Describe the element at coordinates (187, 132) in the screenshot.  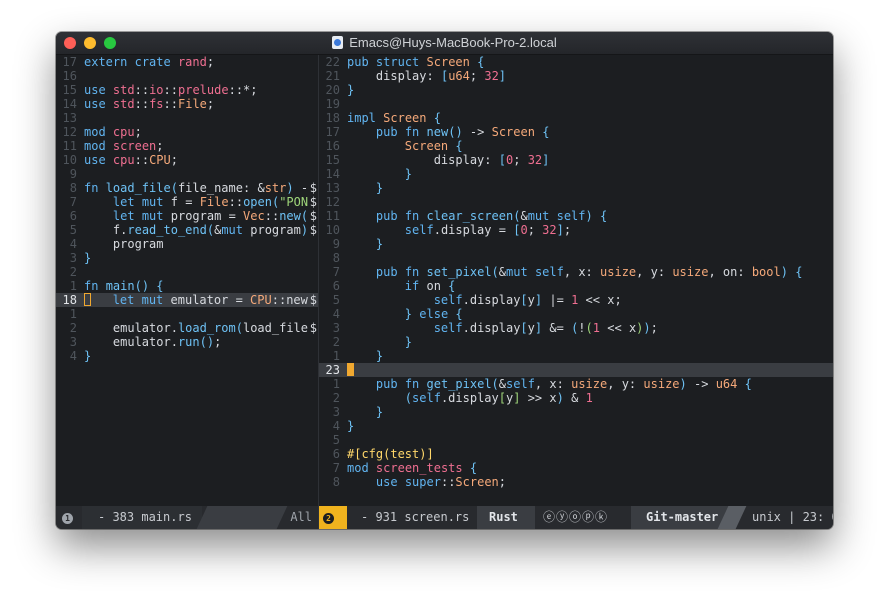
I see `code-line: 12 mod cpu;` at that location.